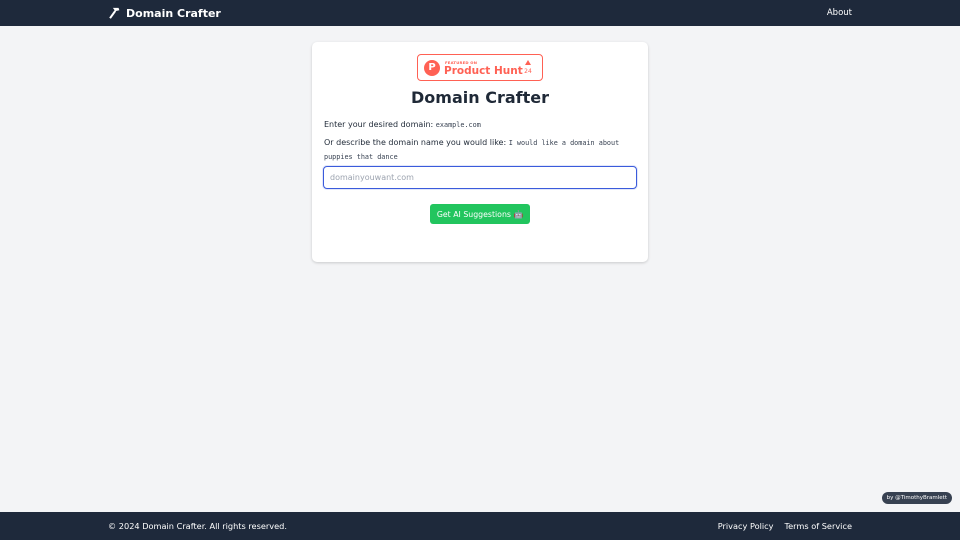 Image resolution: width=960 pixels, height=540 pixels. I want to click on upvote-count: 24, so click(528, 71).